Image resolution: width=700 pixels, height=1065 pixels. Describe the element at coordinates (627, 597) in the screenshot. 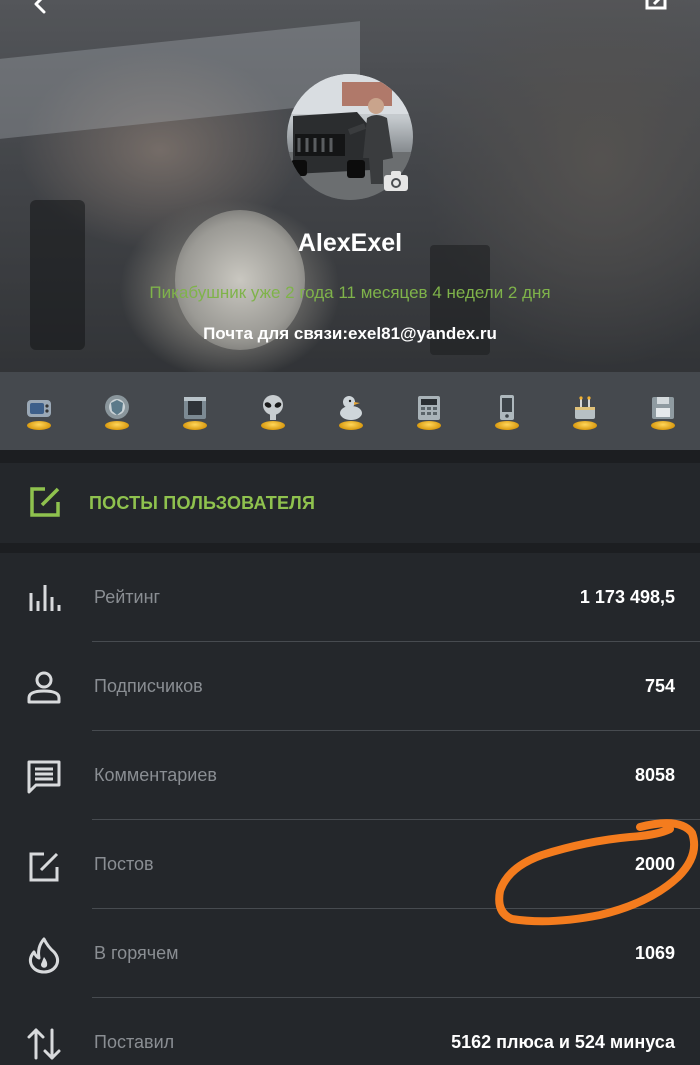

I see `stat-value: 1 173 498,5` at that location.